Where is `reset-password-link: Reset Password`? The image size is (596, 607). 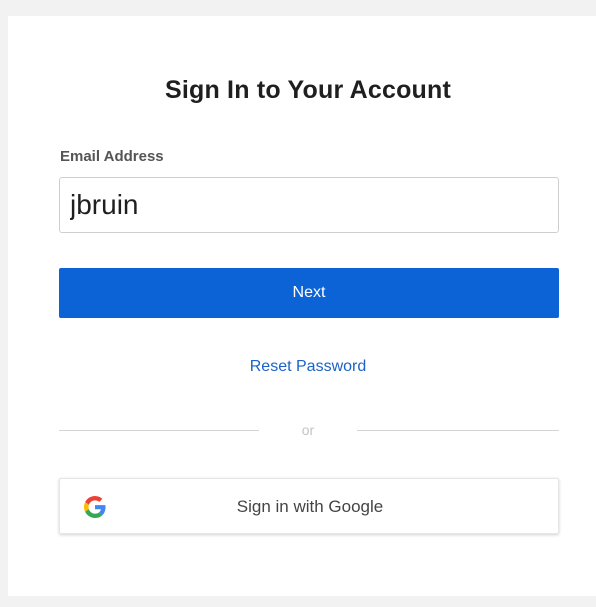
reset-password-link: Reset Password is located at coordinates (302, 367).